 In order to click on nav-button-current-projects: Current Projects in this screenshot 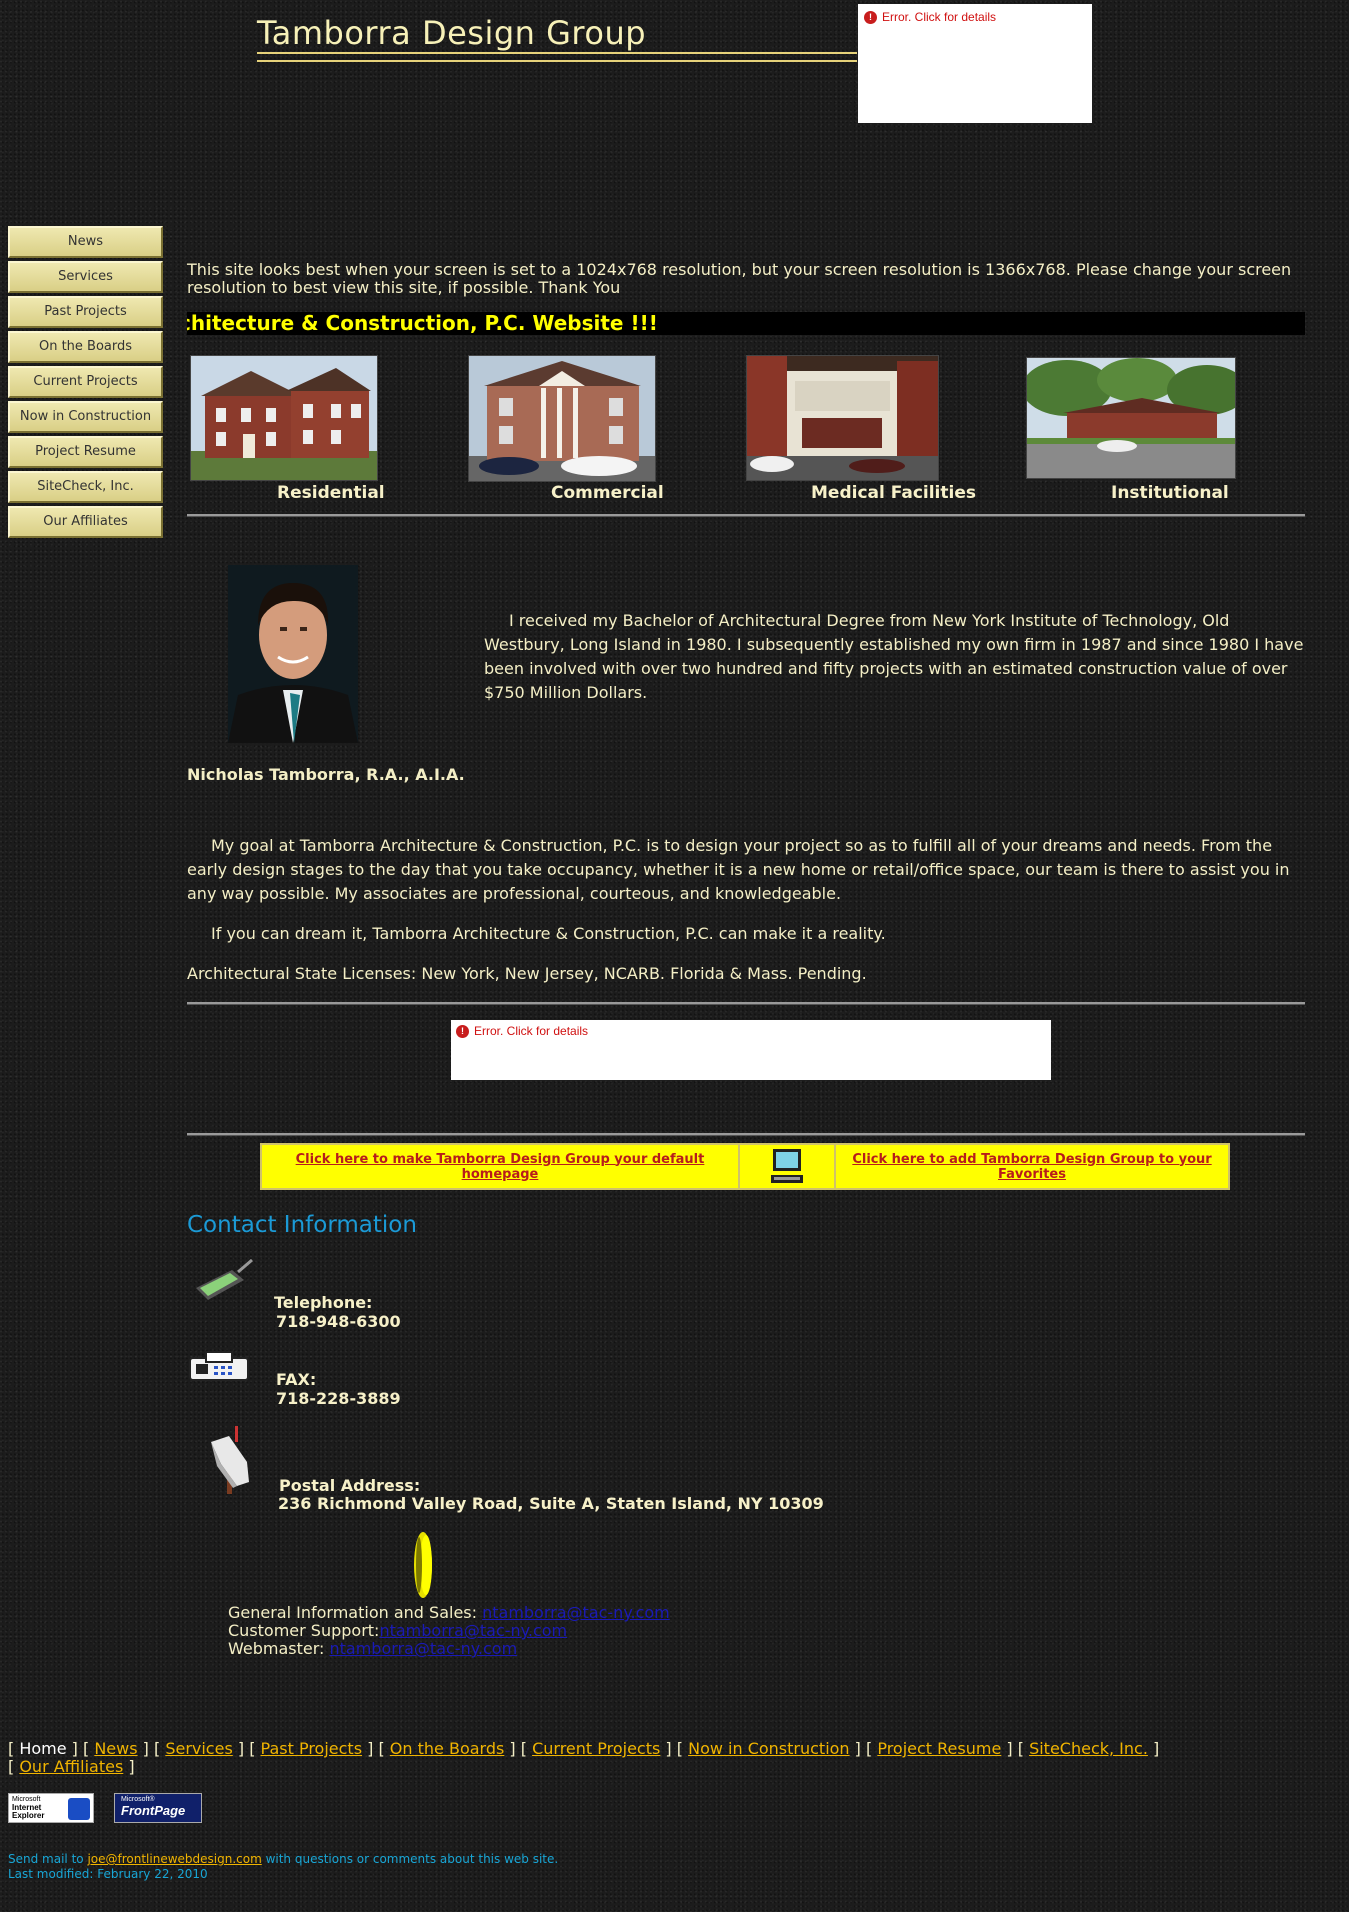, I will do `click(85, 382)`.